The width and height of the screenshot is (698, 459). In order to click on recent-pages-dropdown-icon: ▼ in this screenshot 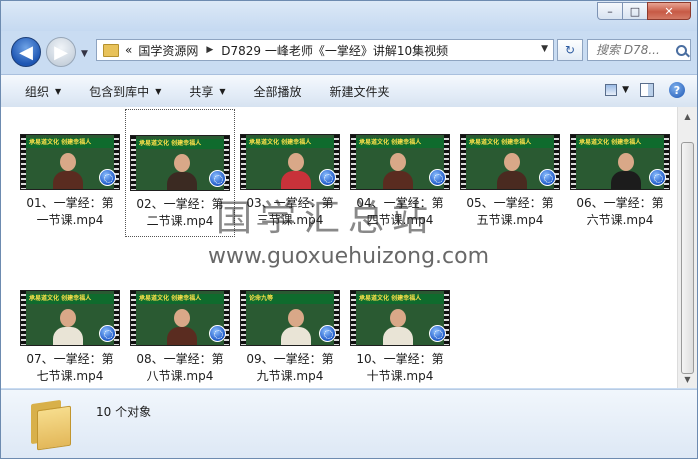, I will do `click(84, 54)`.